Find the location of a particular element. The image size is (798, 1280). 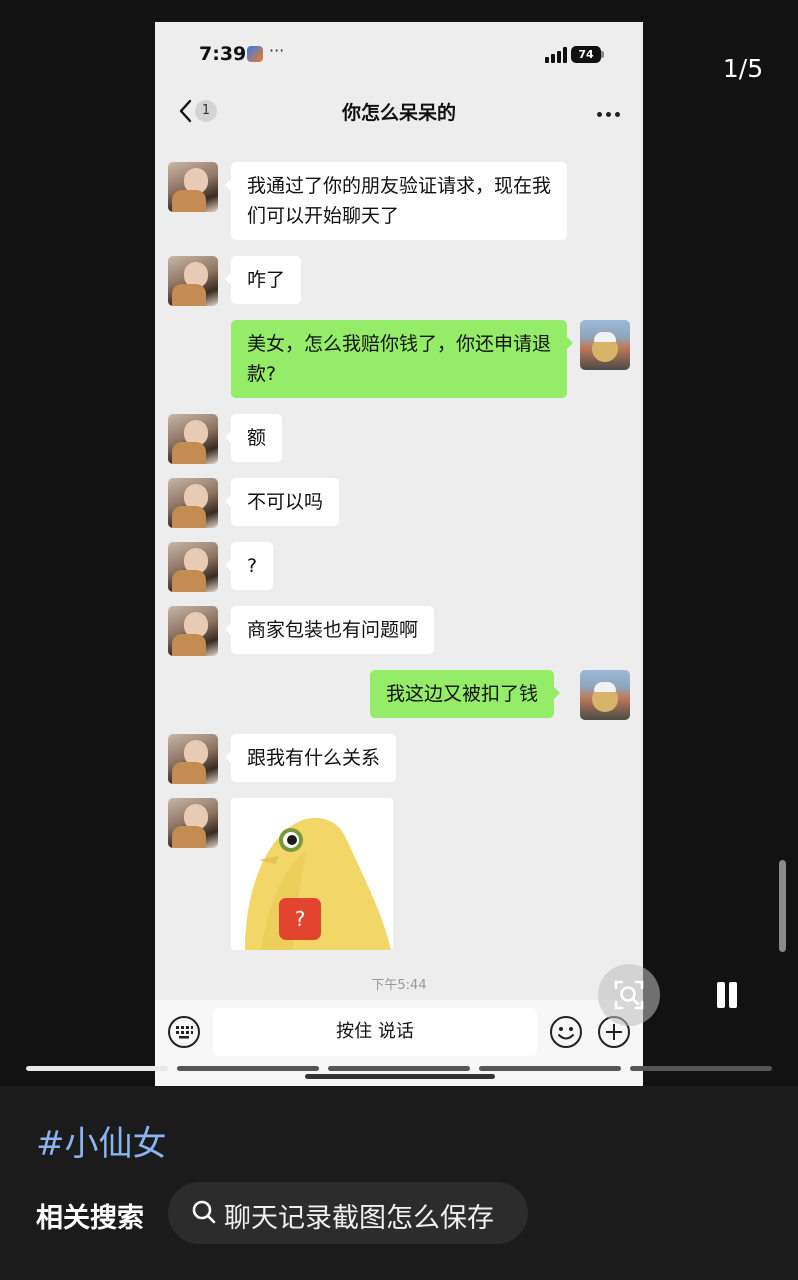

chat-nav-bar: 1 你怎么呆呆的 is located at coordinates (399, 111).